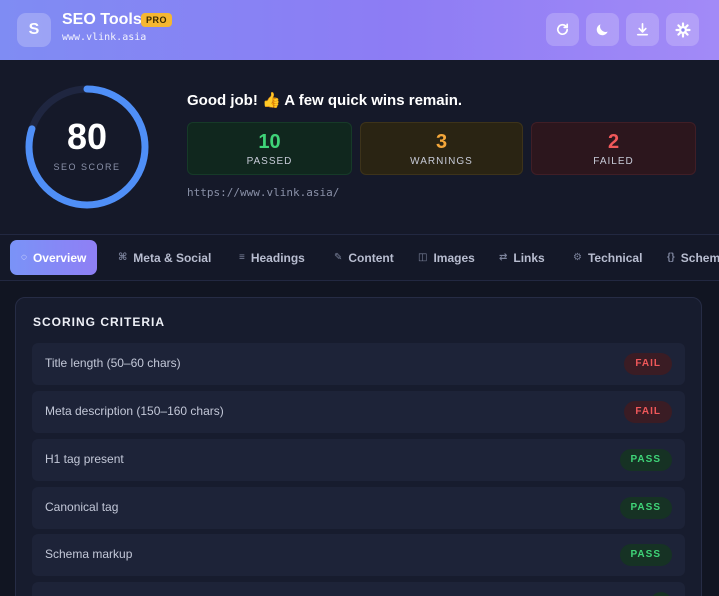  What do you see at coordinates (358, 589) in the screenshot?
I see `criteria-row` at bounding box center [358, 589].